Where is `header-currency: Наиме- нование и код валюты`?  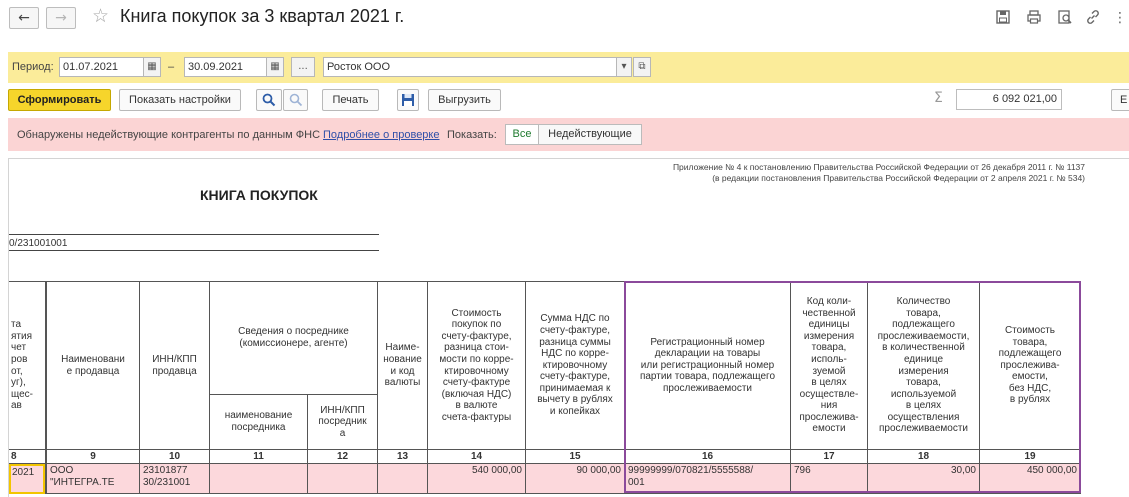 header-currency: Наиме- нование и код валюты is located at coordinates (403, 366).